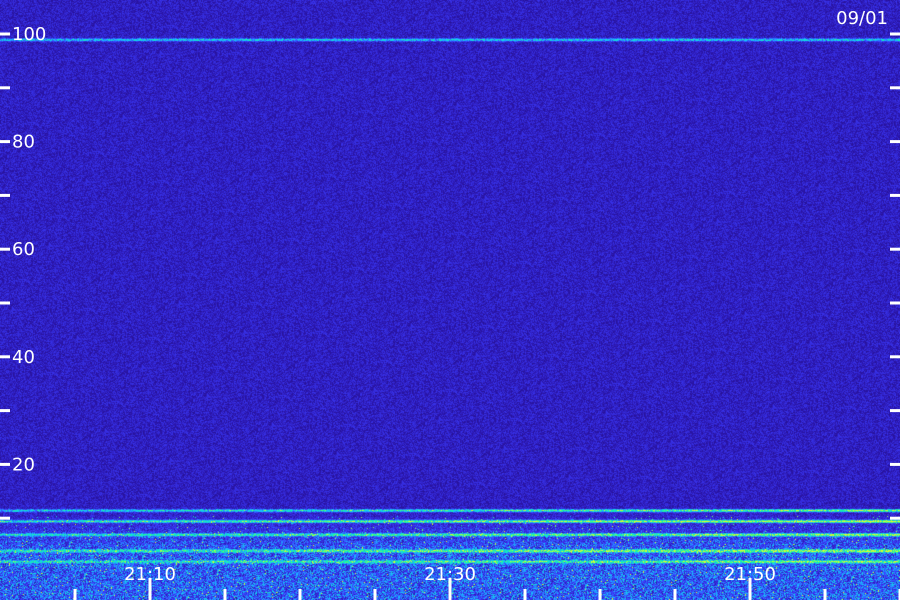  I want to click on x-tick-label: 21:10, so click(150, 574).